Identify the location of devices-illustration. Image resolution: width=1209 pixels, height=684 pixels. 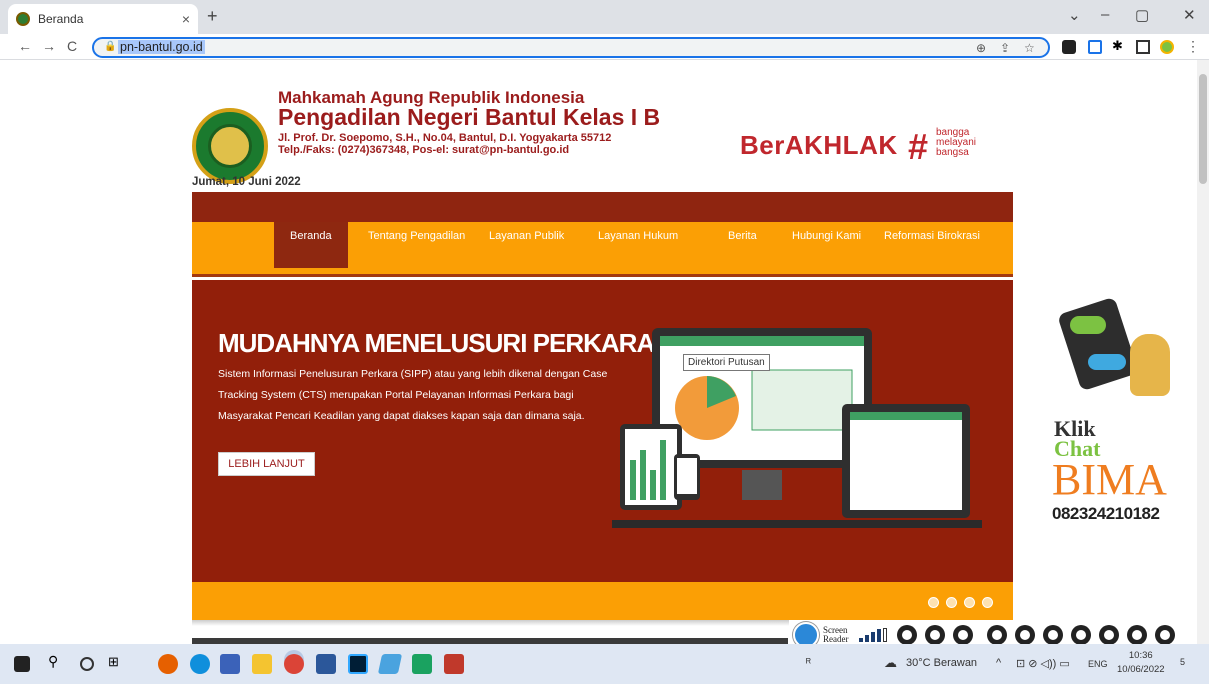
(797, 428).